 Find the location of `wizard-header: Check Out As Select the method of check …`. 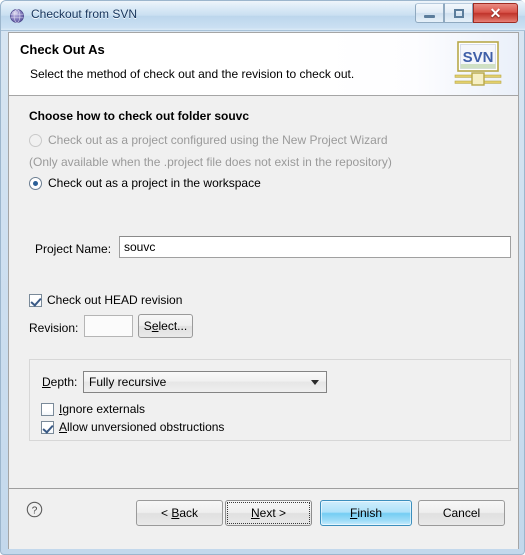

wizard-header: Check Out As Select the method of check … is located at coordinates (263, 64).